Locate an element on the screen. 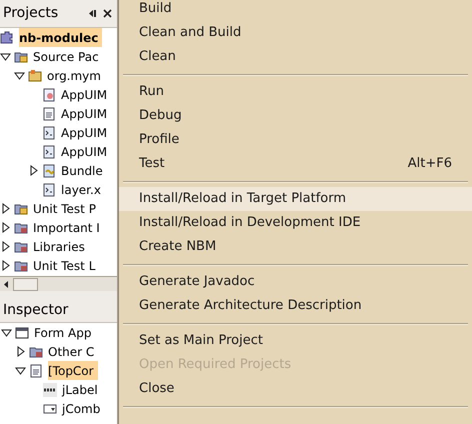  tree-item: Other C is located at coordinates (73, 351).